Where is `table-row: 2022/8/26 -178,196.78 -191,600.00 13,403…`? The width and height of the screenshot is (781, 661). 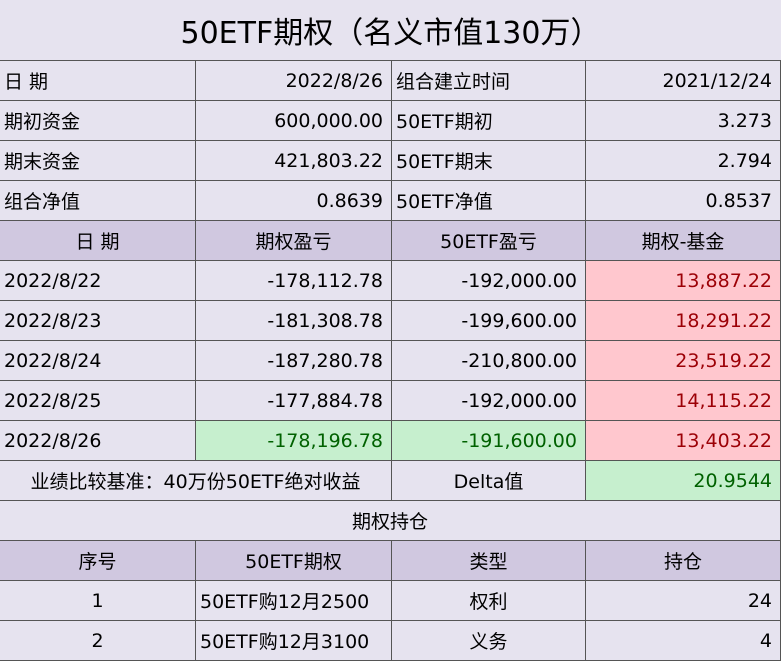 table-row: 2022/8/26 -178,196.78 -191,600.00 13,403… is located at coordinates (390, 441).